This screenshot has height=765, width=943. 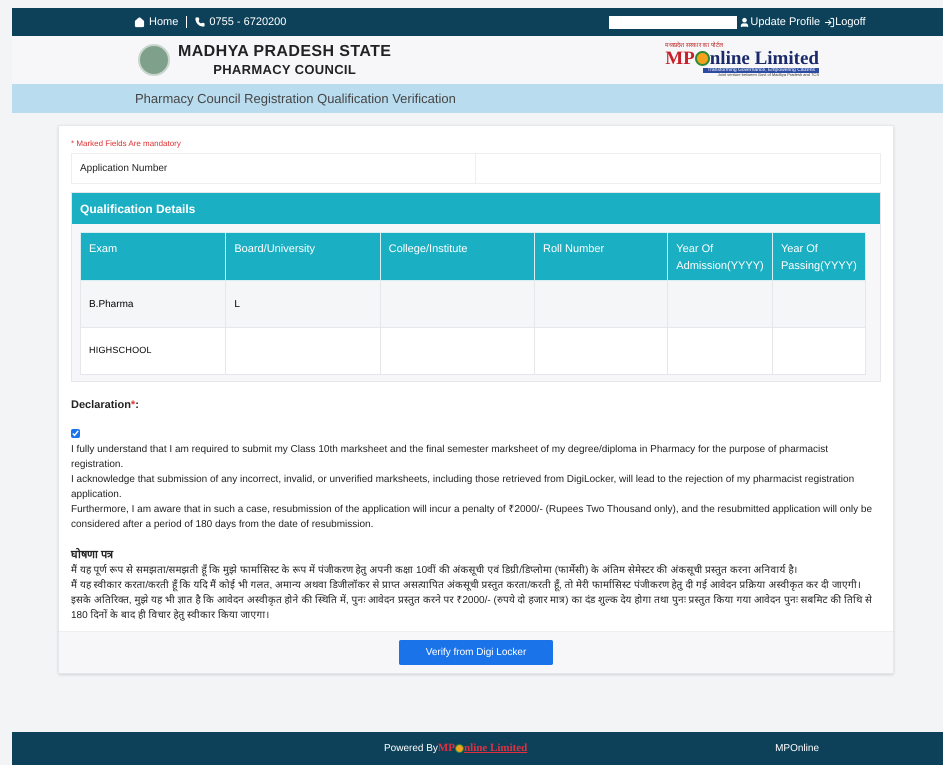 I want to click on page-title: Pharmacy Council Registration Qualification Verification, so click(x=295, y=99).